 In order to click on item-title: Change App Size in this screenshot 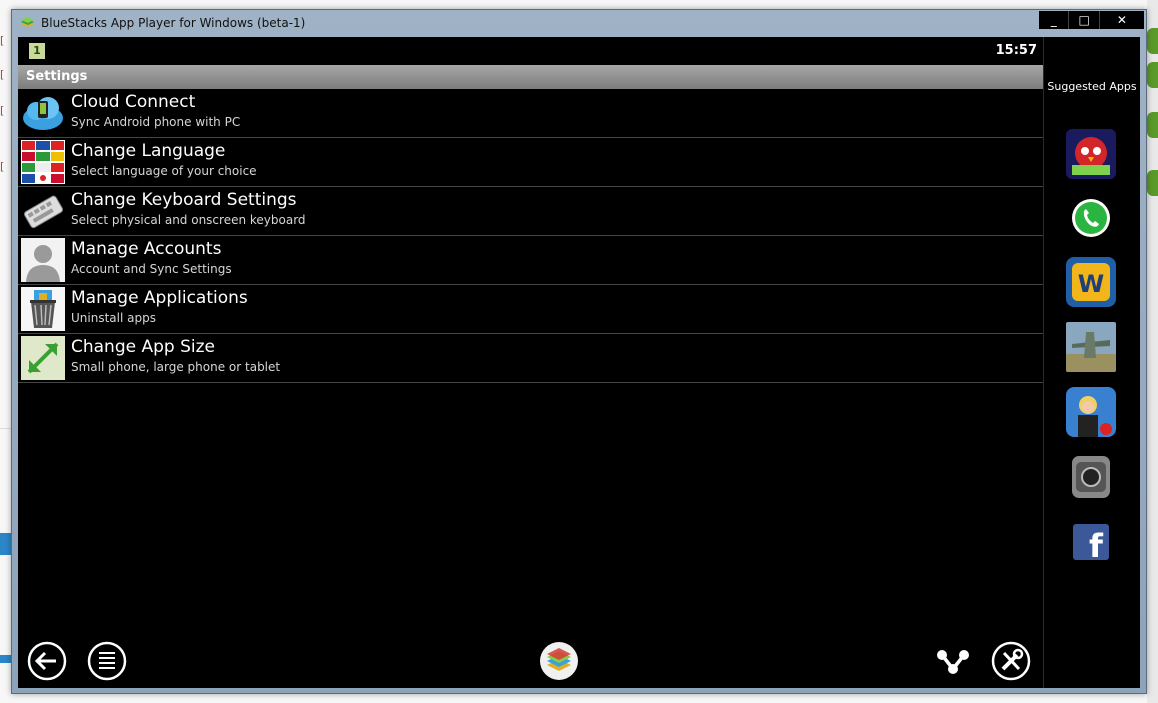, I will do `click(143, 347)`.